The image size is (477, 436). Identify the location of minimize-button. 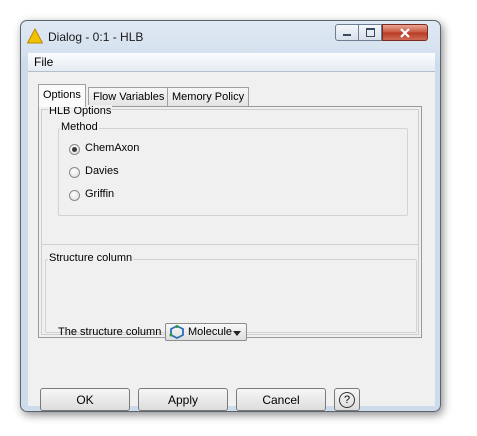
(347, 32).